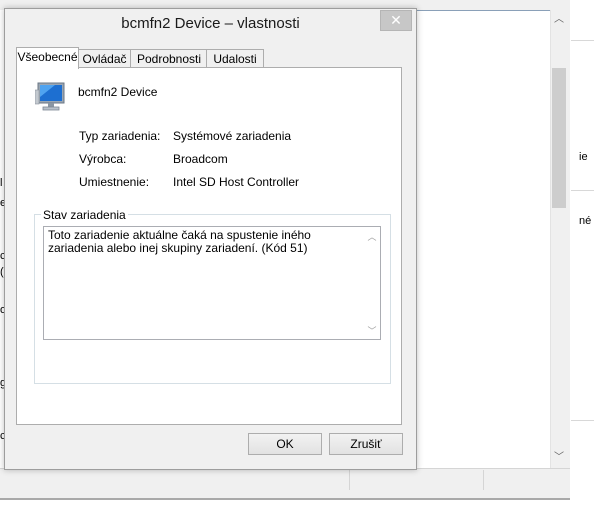 The height and width of the screenshot is (526, 594). I want to click on dialog-titlebar: bcmfn2 Device – vlastnosti ✕, so click(210, 24).